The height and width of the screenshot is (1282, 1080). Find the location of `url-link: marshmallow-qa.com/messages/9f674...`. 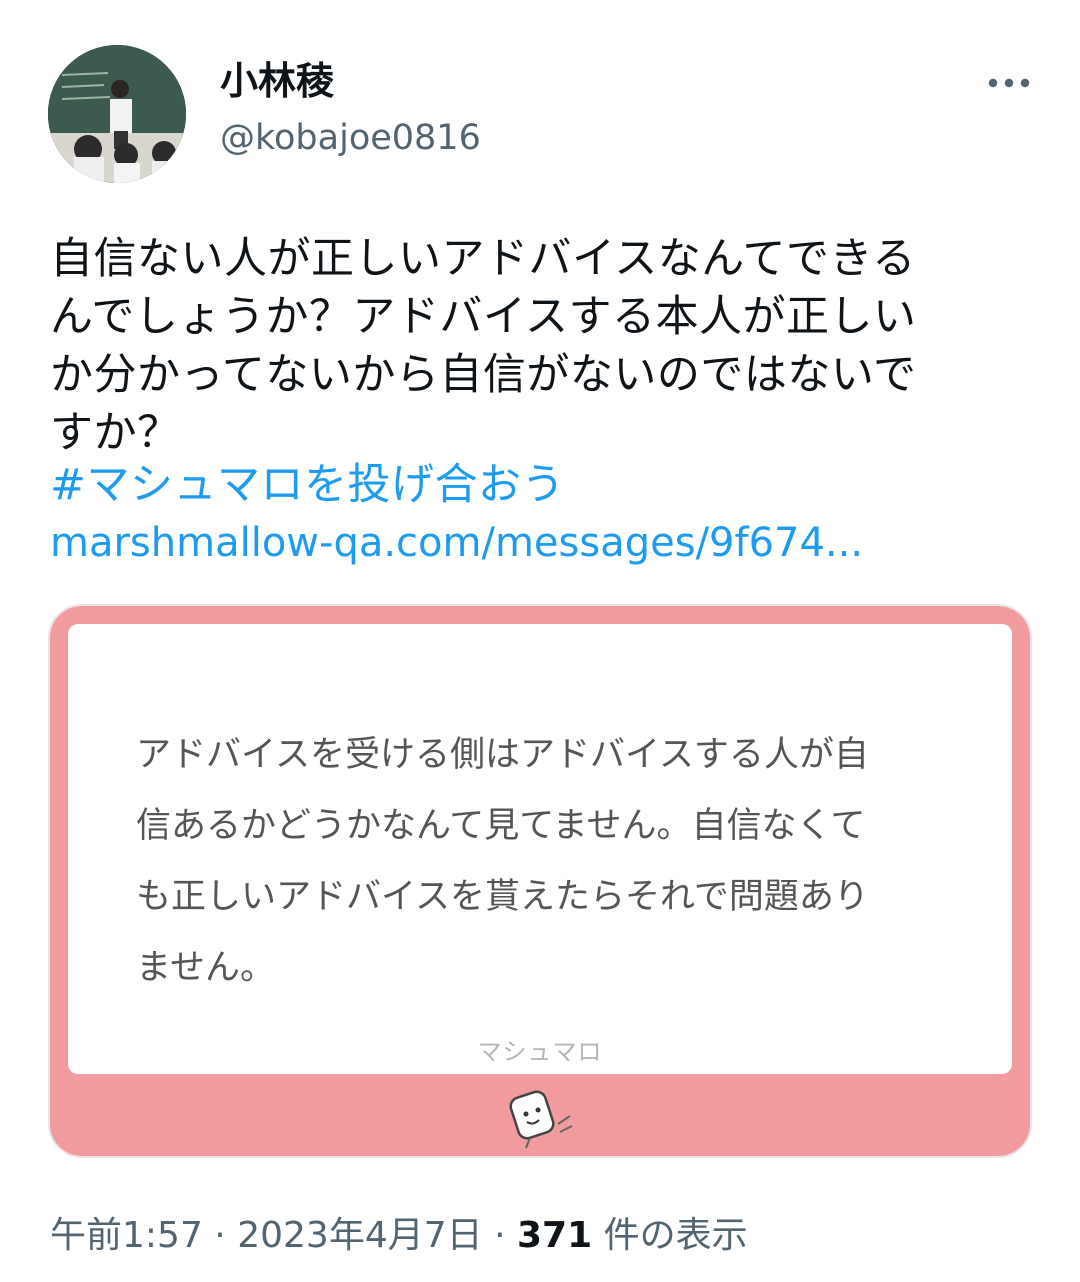

url-link: marshmallow-qa.com/messages/9f674... is located at coordinates (456, 543).